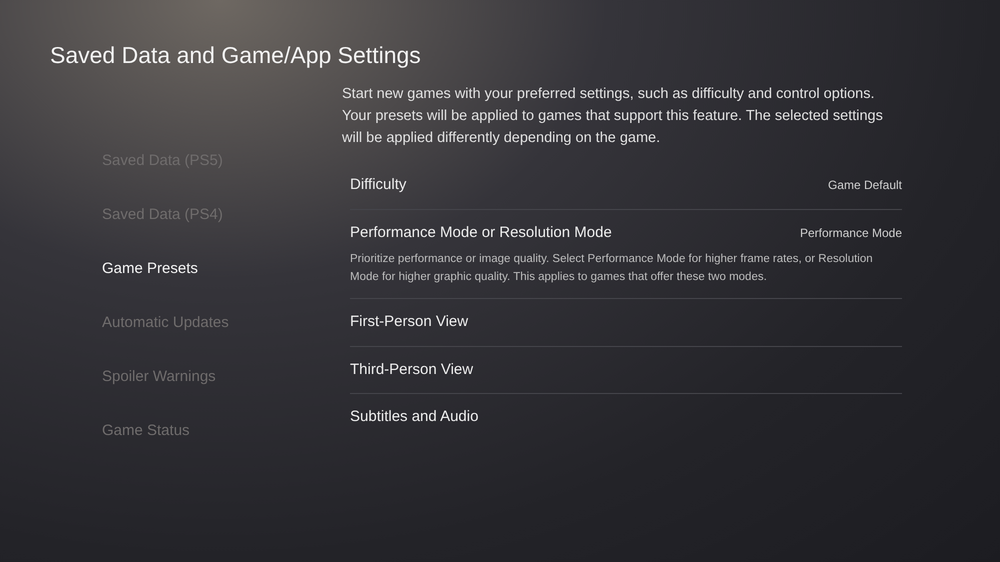 The image size is (1000, 562). Describe the element at coordinates (612, 268) in the screenshot. I see `setting-description: Prioritize performance or image quality. Select Performance Mode for higher frame rates, or Resolution Mode for higher graphic quality. This applies to games that offer these two modes.` at that location.